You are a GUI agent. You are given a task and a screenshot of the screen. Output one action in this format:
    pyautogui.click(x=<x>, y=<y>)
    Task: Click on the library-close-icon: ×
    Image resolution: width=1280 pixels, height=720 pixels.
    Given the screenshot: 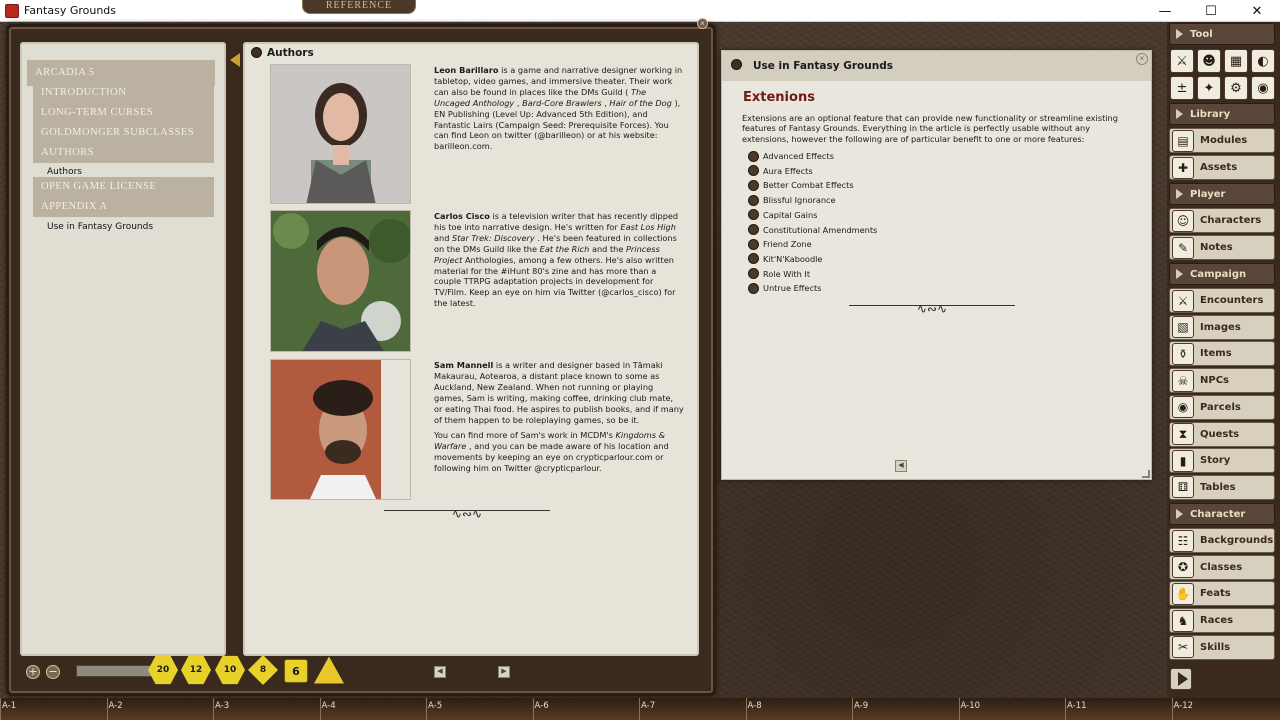 What is the action you would take?
    pyautogui.click(x=702, y=23)
    